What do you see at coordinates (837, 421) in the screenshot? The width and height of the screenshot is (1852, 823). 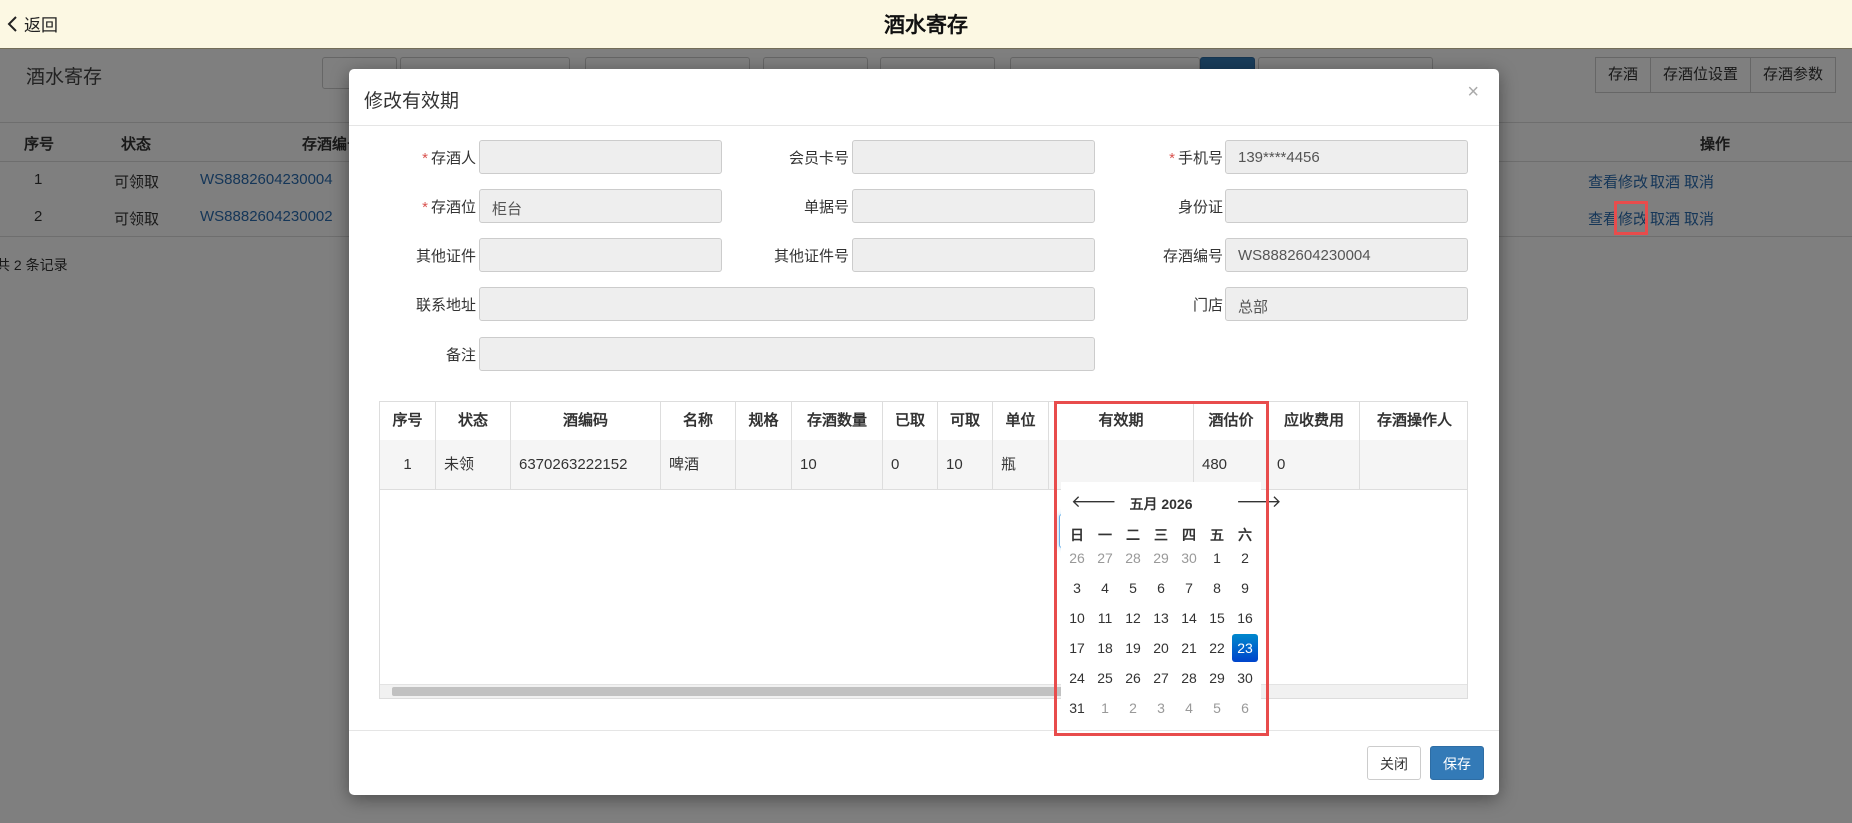 I see `grid-col-qty: 存酒数量` at bounding box center [837, 421].